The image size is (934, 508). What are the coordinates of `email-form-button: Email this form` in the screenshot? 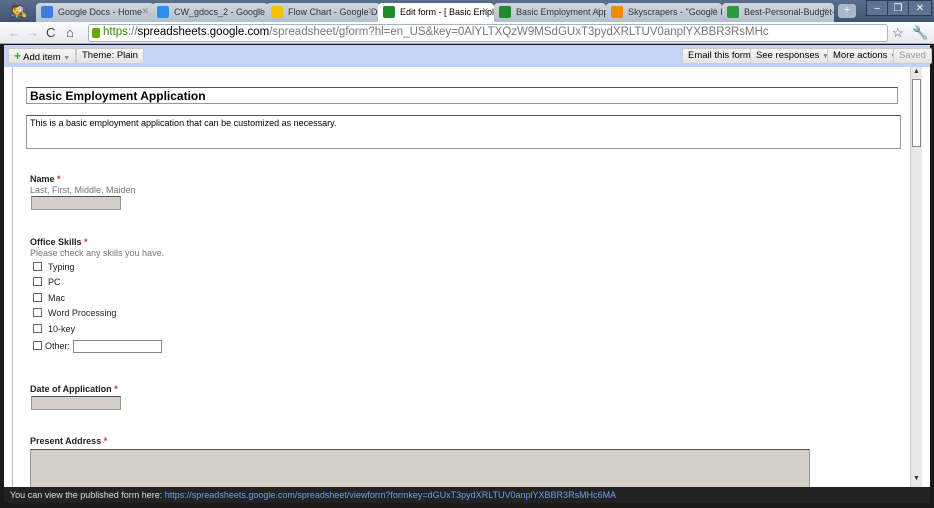 It's located at (719, 56).